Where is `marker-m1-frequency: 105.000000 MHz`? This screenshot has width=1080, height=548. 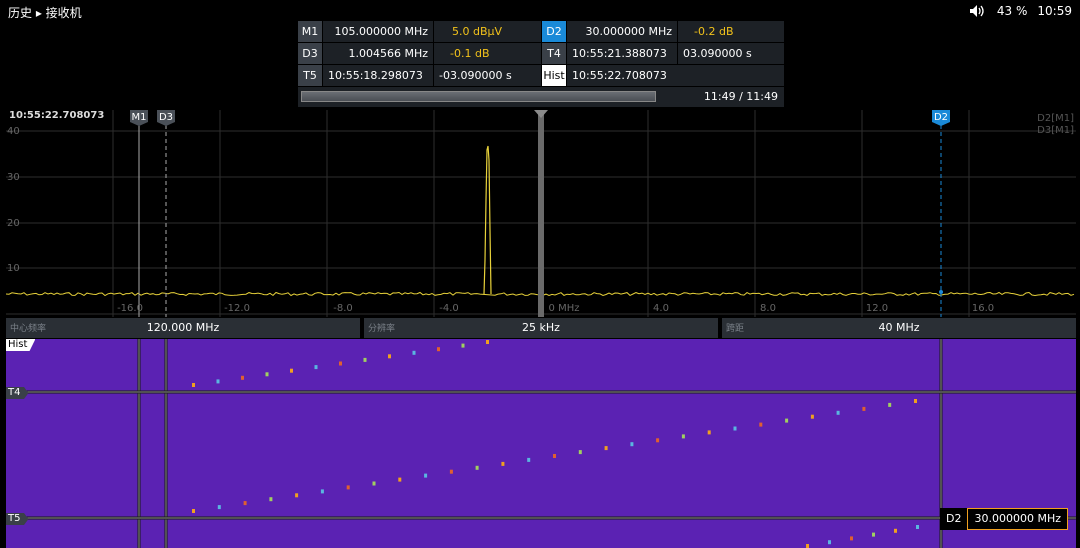 marker-m1-frequency: 105.000000 MHz is located at coordinates (378, 31).